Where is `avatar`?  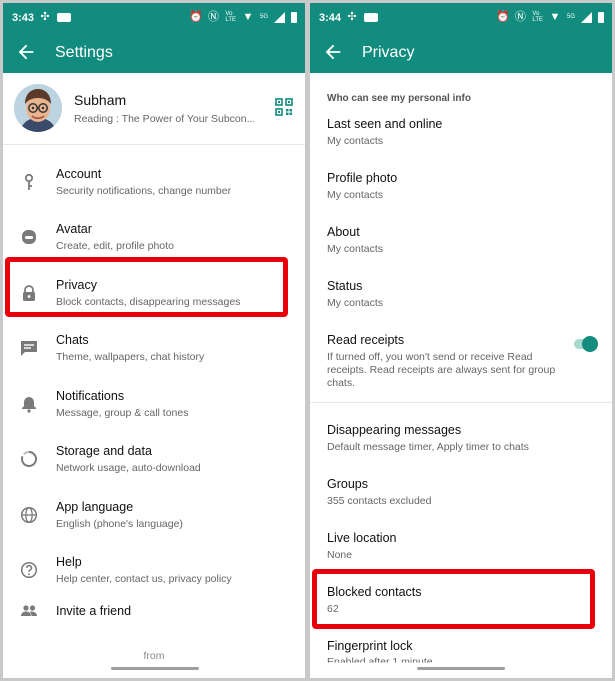
avatar is located at coordinates (38, 108).